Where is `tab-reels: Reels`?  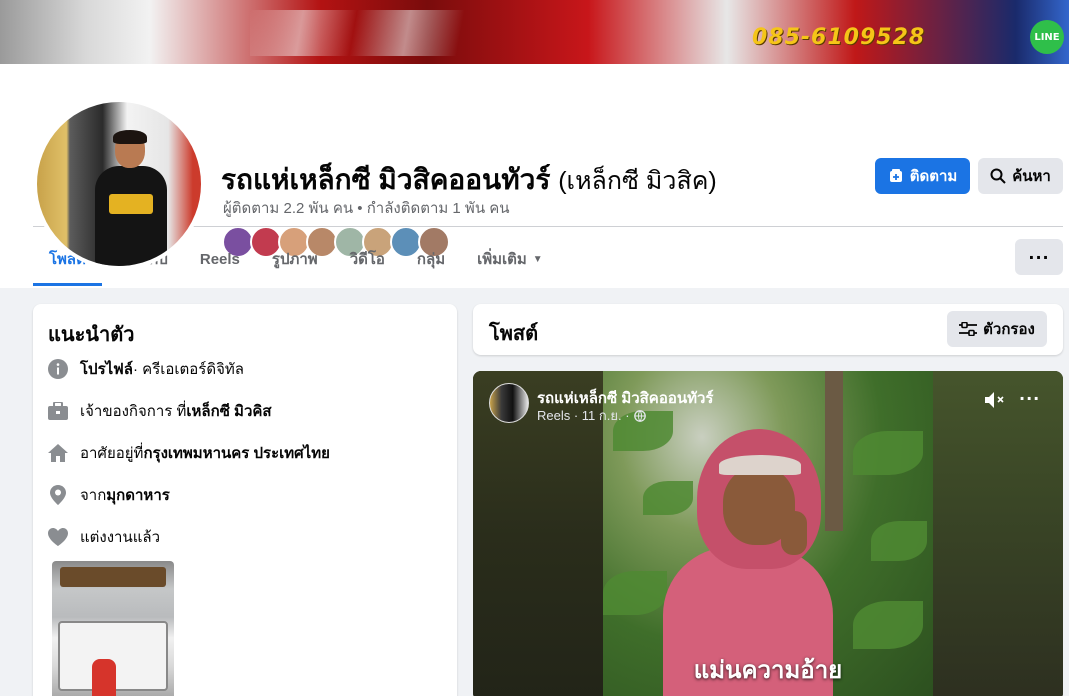
tab-reels: Reels is located at coordinates (220, 259).